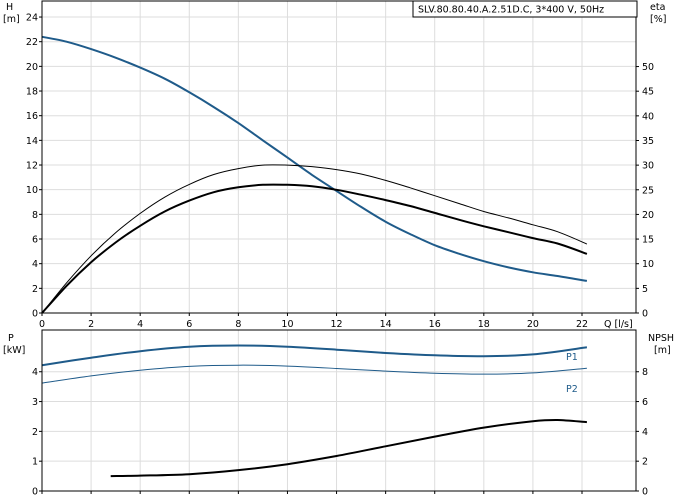 The height and width of the screenshot is (500, 691). Describe the element at coordinates (648, 116) in the screenshot. I see `right-tick-label: 40` at that location.